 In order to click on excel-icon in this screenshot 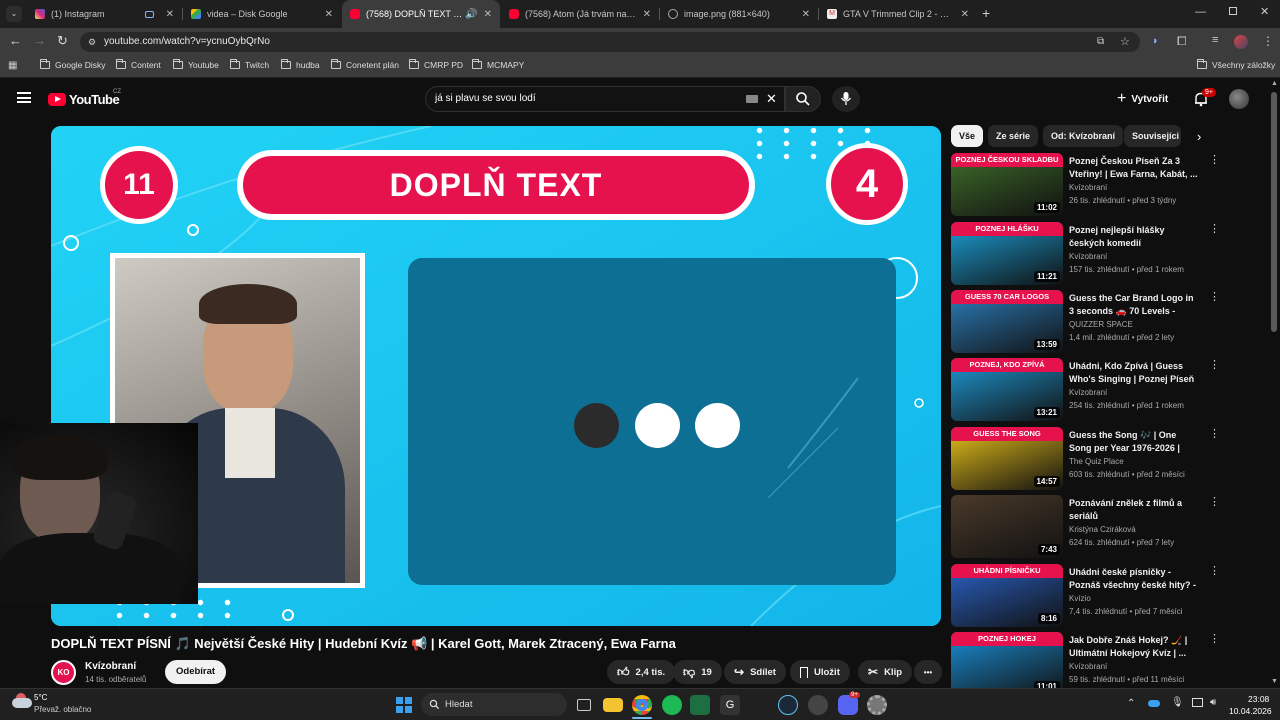, I will do `click(700, 705)`.